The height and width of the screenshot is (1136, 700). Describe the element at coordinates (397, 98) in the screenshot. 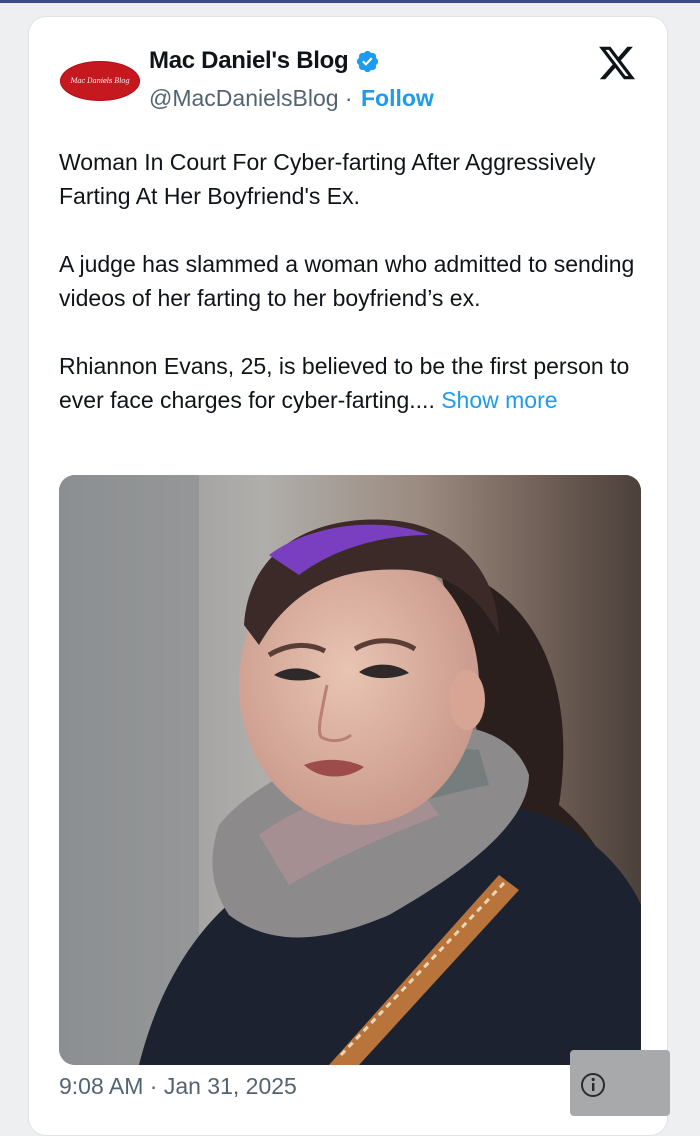

I see `follow-button: Follow` at that location.